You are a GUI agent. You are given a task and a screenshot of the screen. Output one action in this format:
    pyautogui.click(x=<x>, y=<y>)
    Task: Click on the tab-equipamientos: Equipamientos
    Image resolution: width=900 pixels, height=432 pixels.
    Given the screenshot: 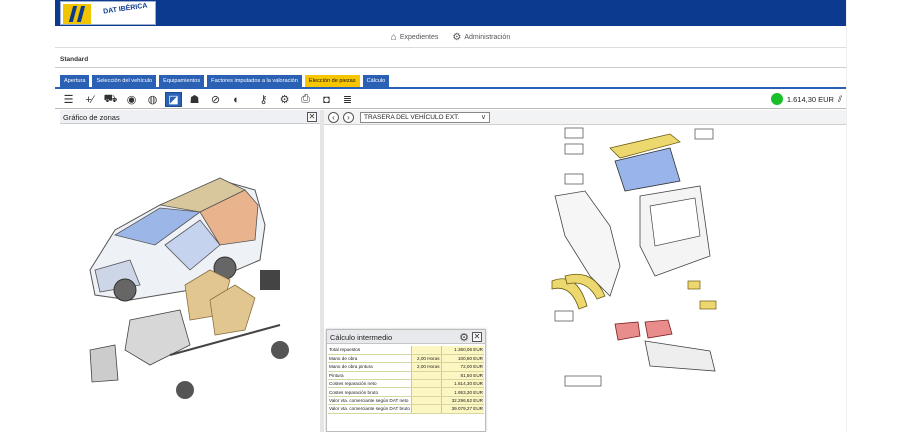 What is the action you would take?
    pyautogui.click(x=182, y=81)
    